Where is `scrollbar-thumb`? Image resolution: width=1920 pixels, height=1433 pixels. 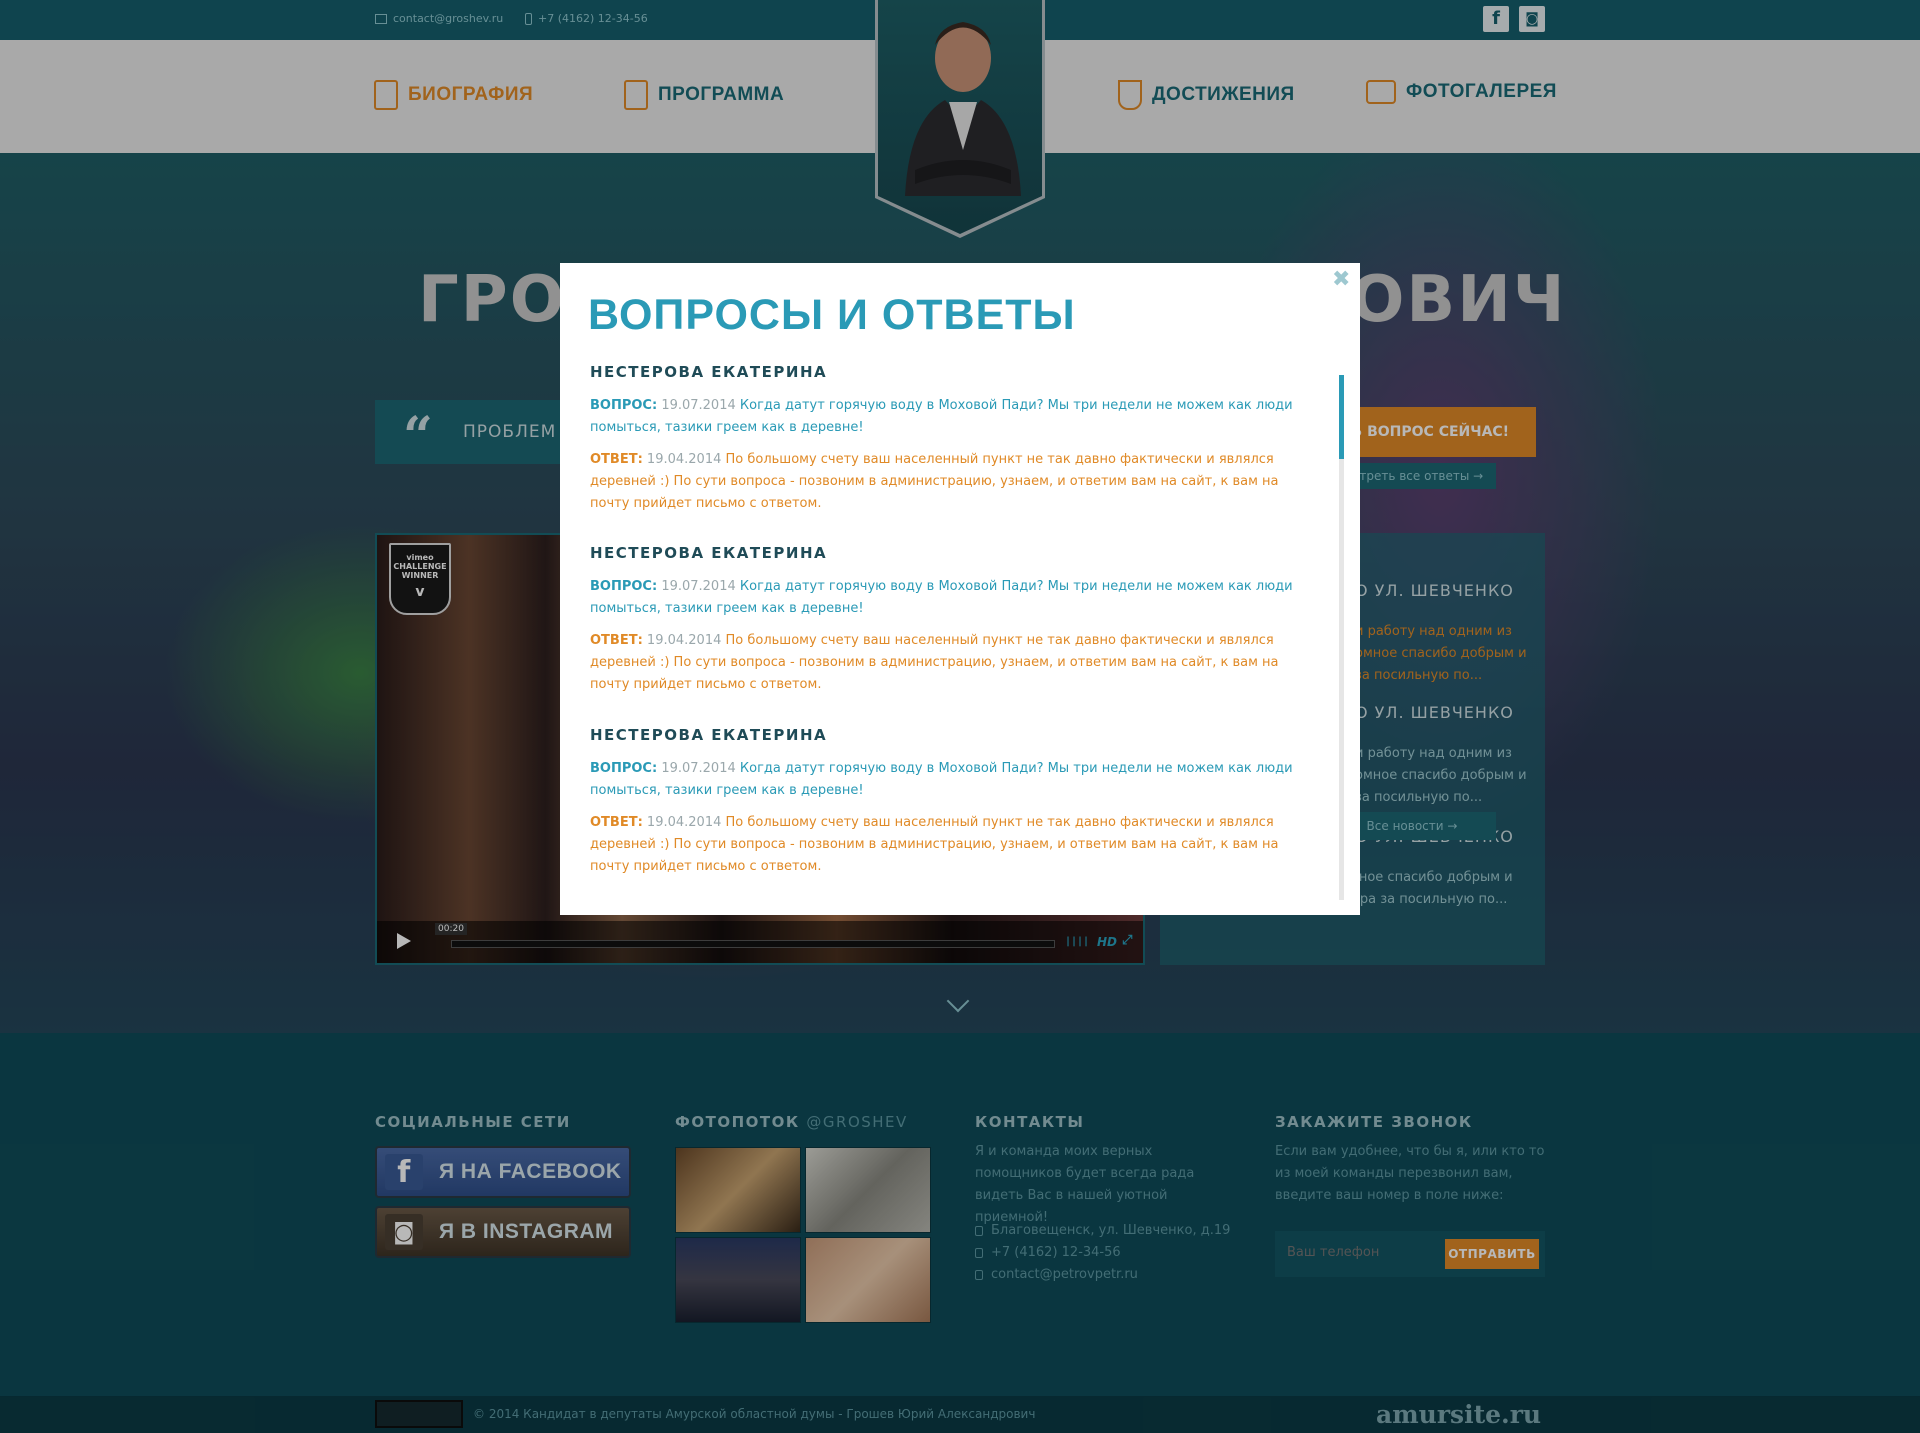 scrollbar-thumb is located at coordinates (1341, 417).